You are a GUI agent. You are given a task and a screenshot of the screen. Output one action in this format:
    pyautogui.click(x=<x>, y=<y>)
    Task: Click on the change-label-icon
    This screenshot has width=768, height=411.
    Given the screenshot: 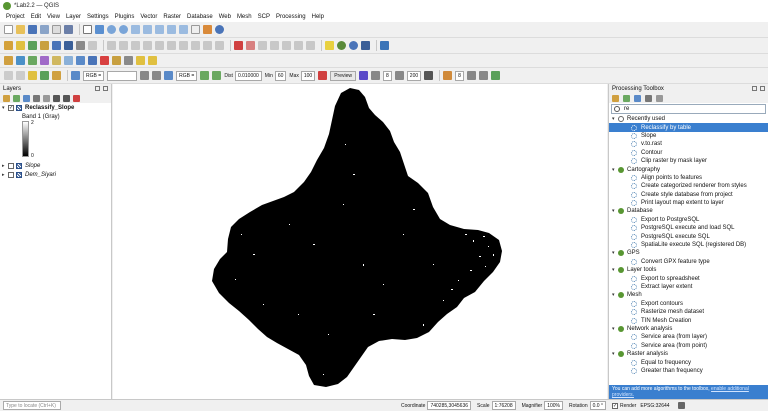 What is the action you would take?
    pyautogui.click(x=310, y=45)
    